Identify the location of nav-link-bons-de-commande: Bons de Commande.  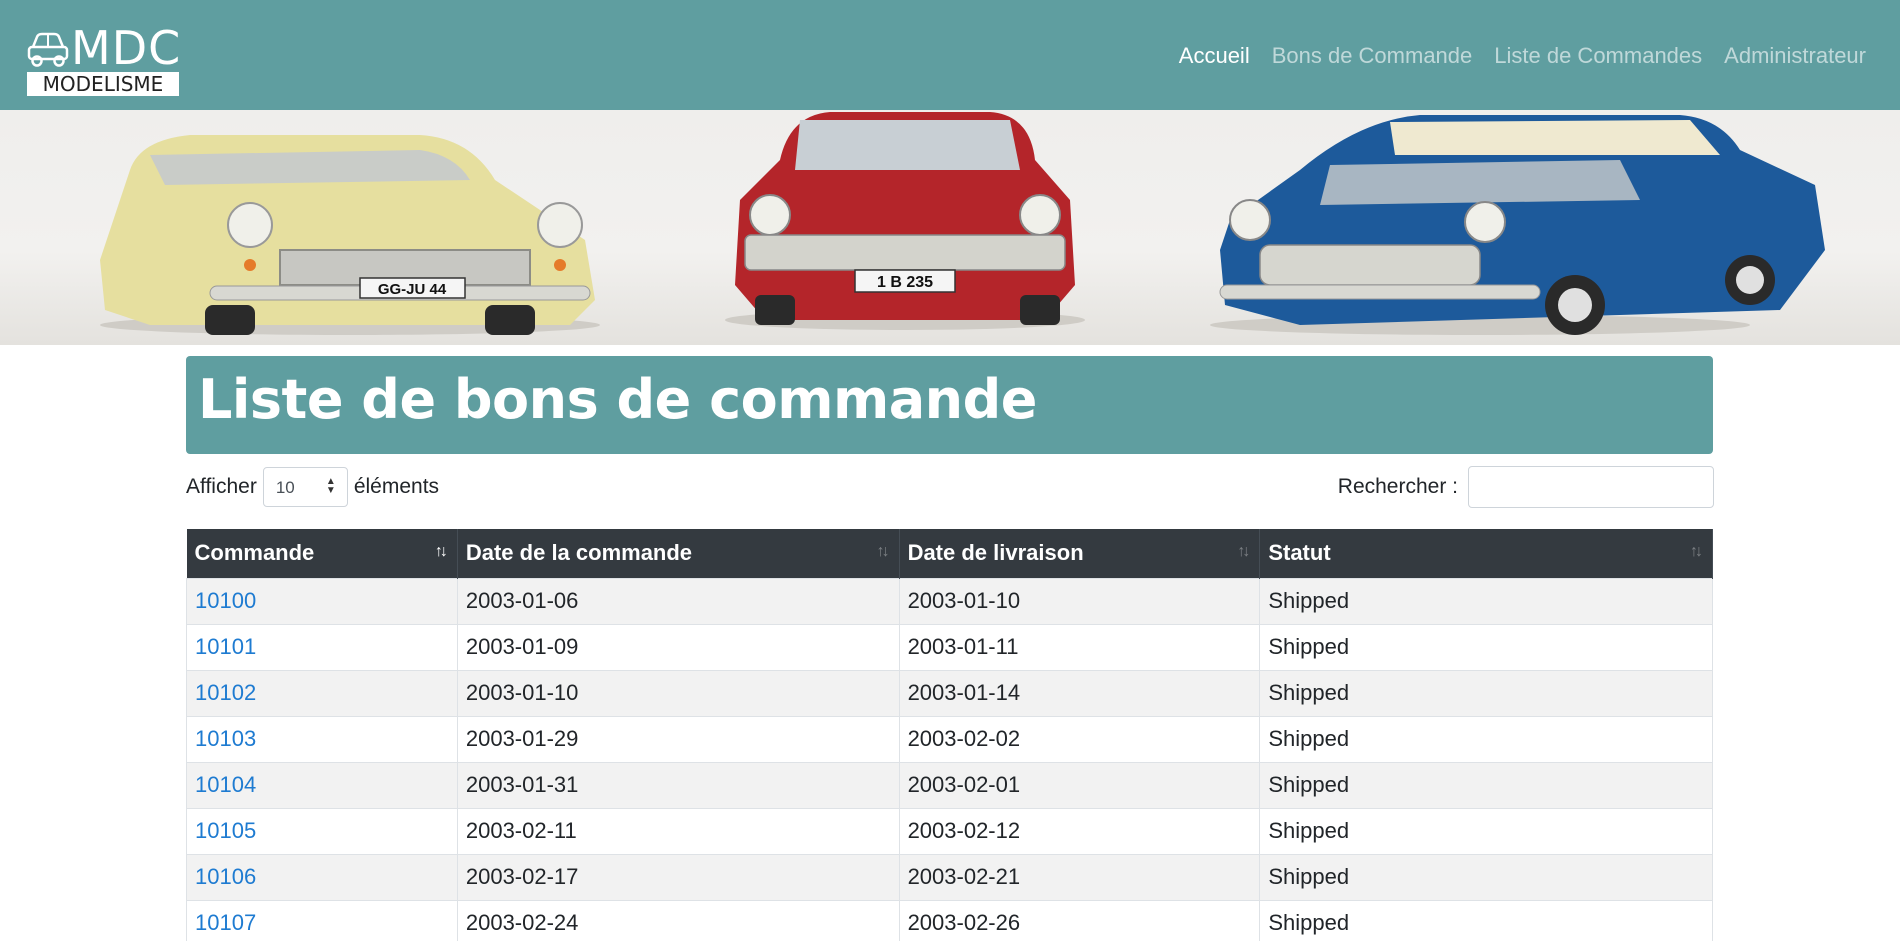
(1372, 56).